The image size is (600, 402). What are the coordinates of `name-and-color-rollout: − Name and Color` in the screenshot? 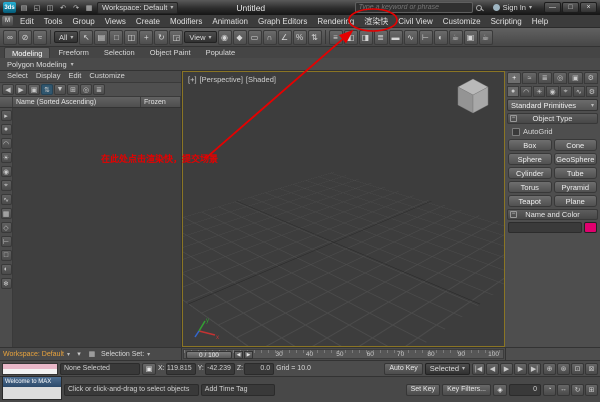 It's located at (552, 214).